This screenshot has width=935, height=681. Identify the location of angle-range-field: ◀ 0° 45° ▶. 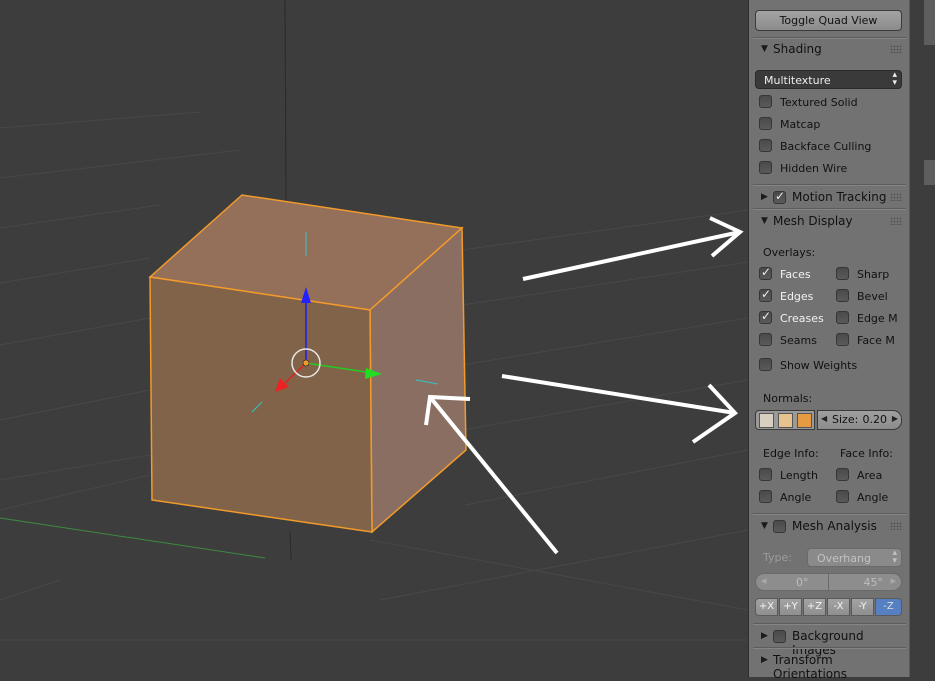
(828, 582).